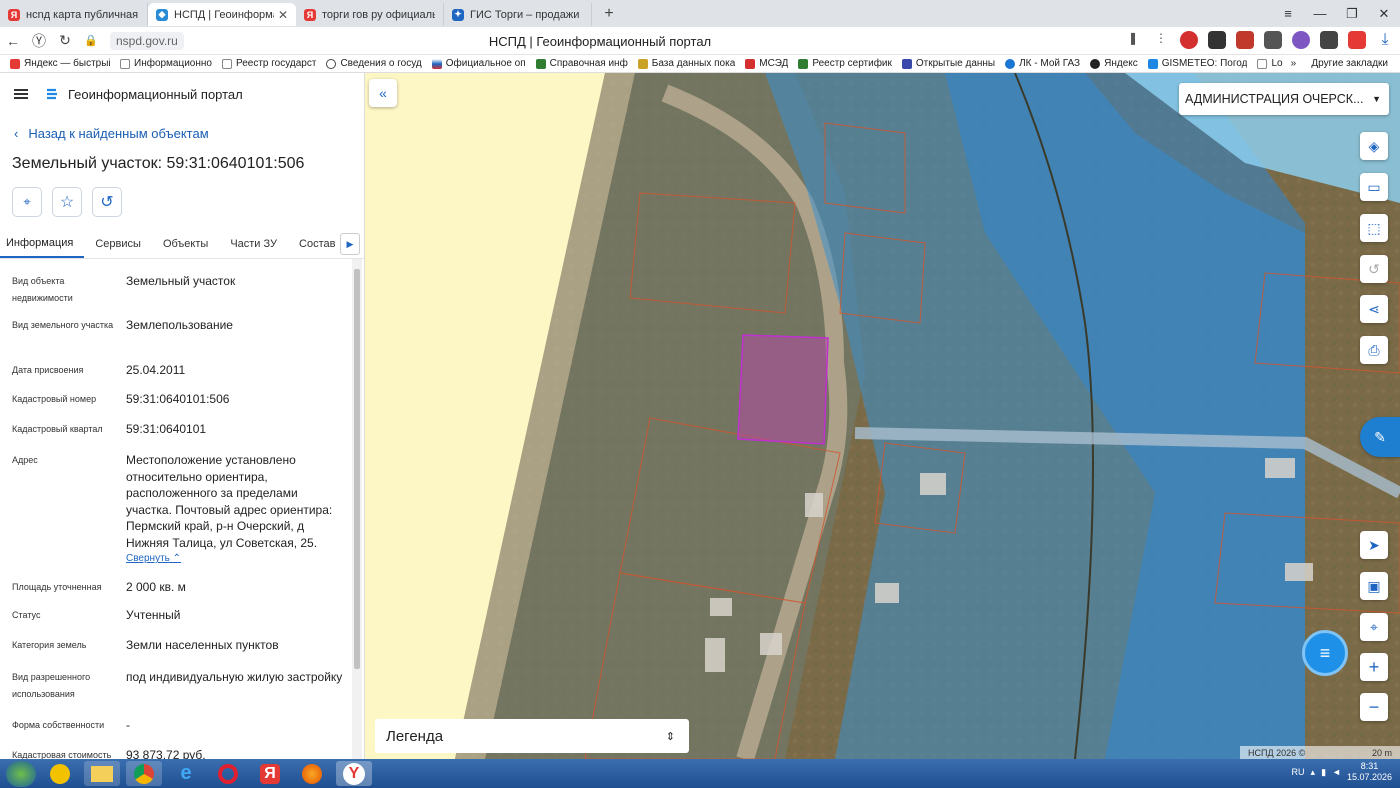 This screenshot has width=1400, height=788. I want to click on locate-icon: ⌖, so click(27, 201).